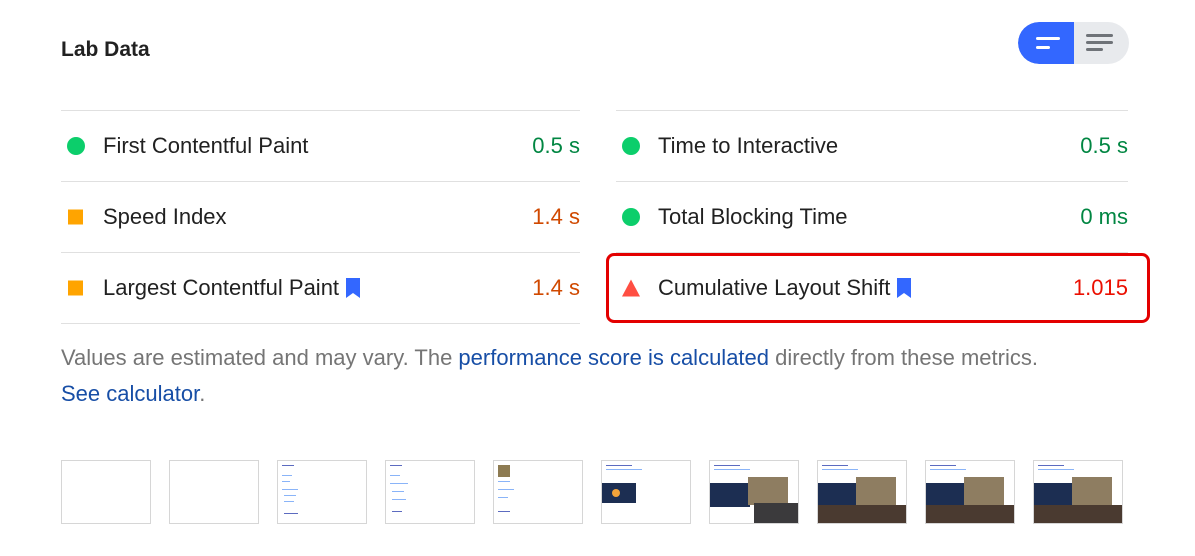  I want to click on see-calculator-link: See calculator, so click(130, 393).